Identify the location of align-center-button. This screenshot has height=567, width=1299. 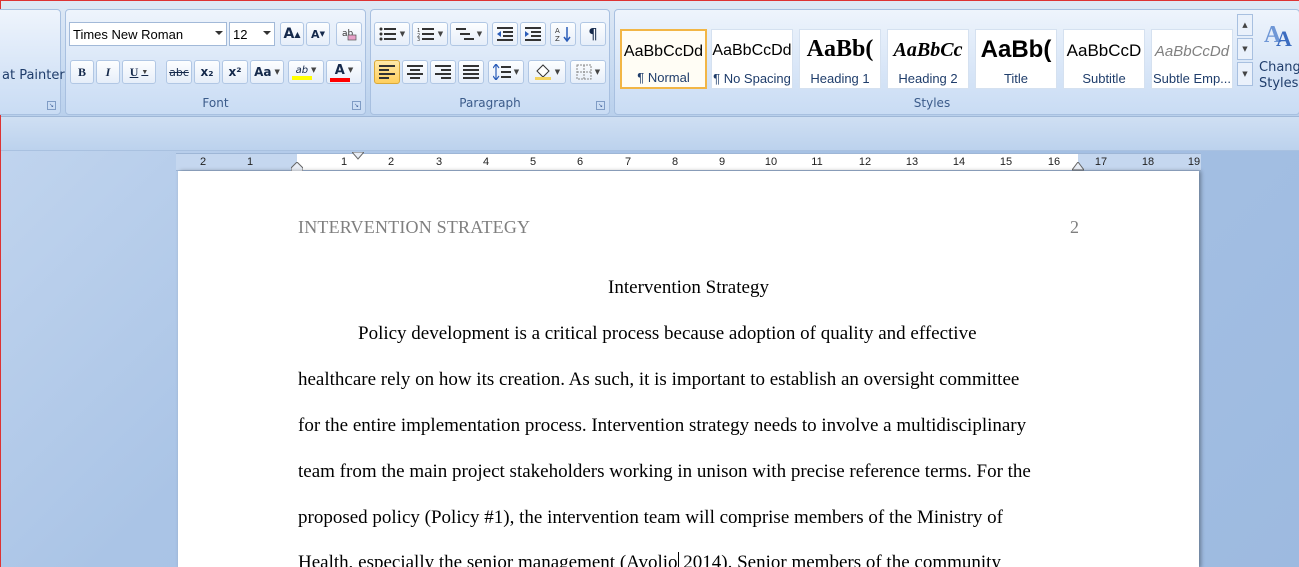
(415, 72).